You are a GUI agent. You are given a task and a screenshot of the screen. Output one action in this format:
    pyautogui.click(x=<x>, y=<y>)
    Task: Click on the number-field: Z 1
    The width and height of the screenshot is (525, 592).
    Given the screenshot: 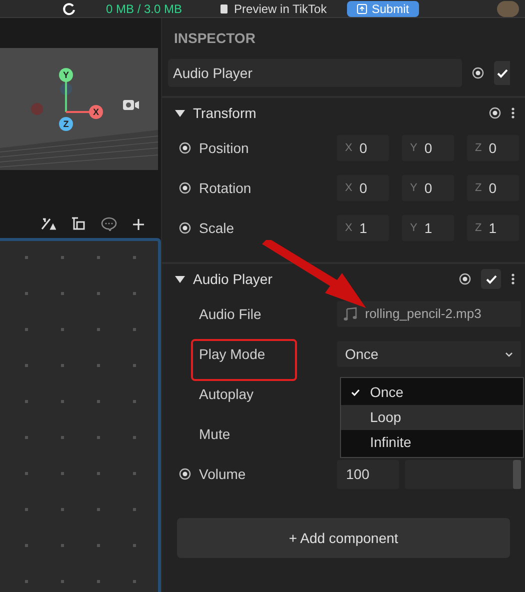 What is the action you would take?
    pyautogui.click(x=493, y=228)
    